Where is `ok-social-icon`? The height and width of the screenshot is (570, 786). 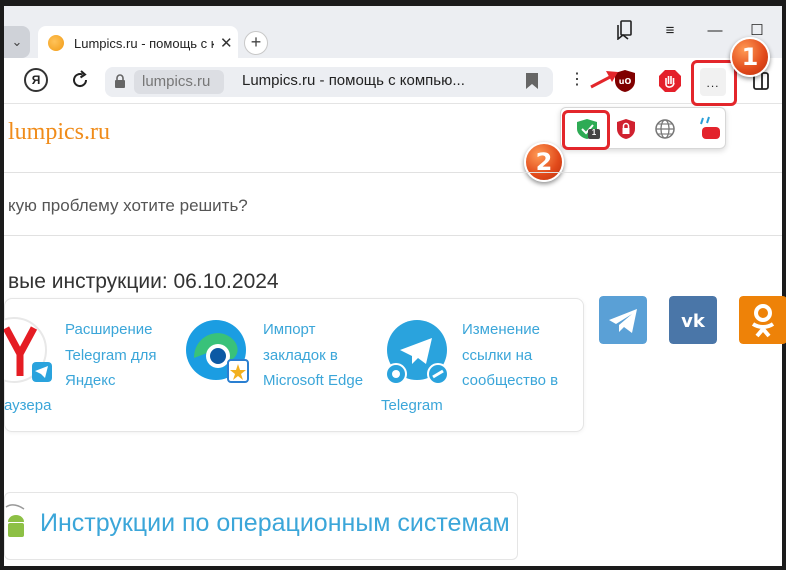
ok-social-icon is located at coordinates (762, 320).